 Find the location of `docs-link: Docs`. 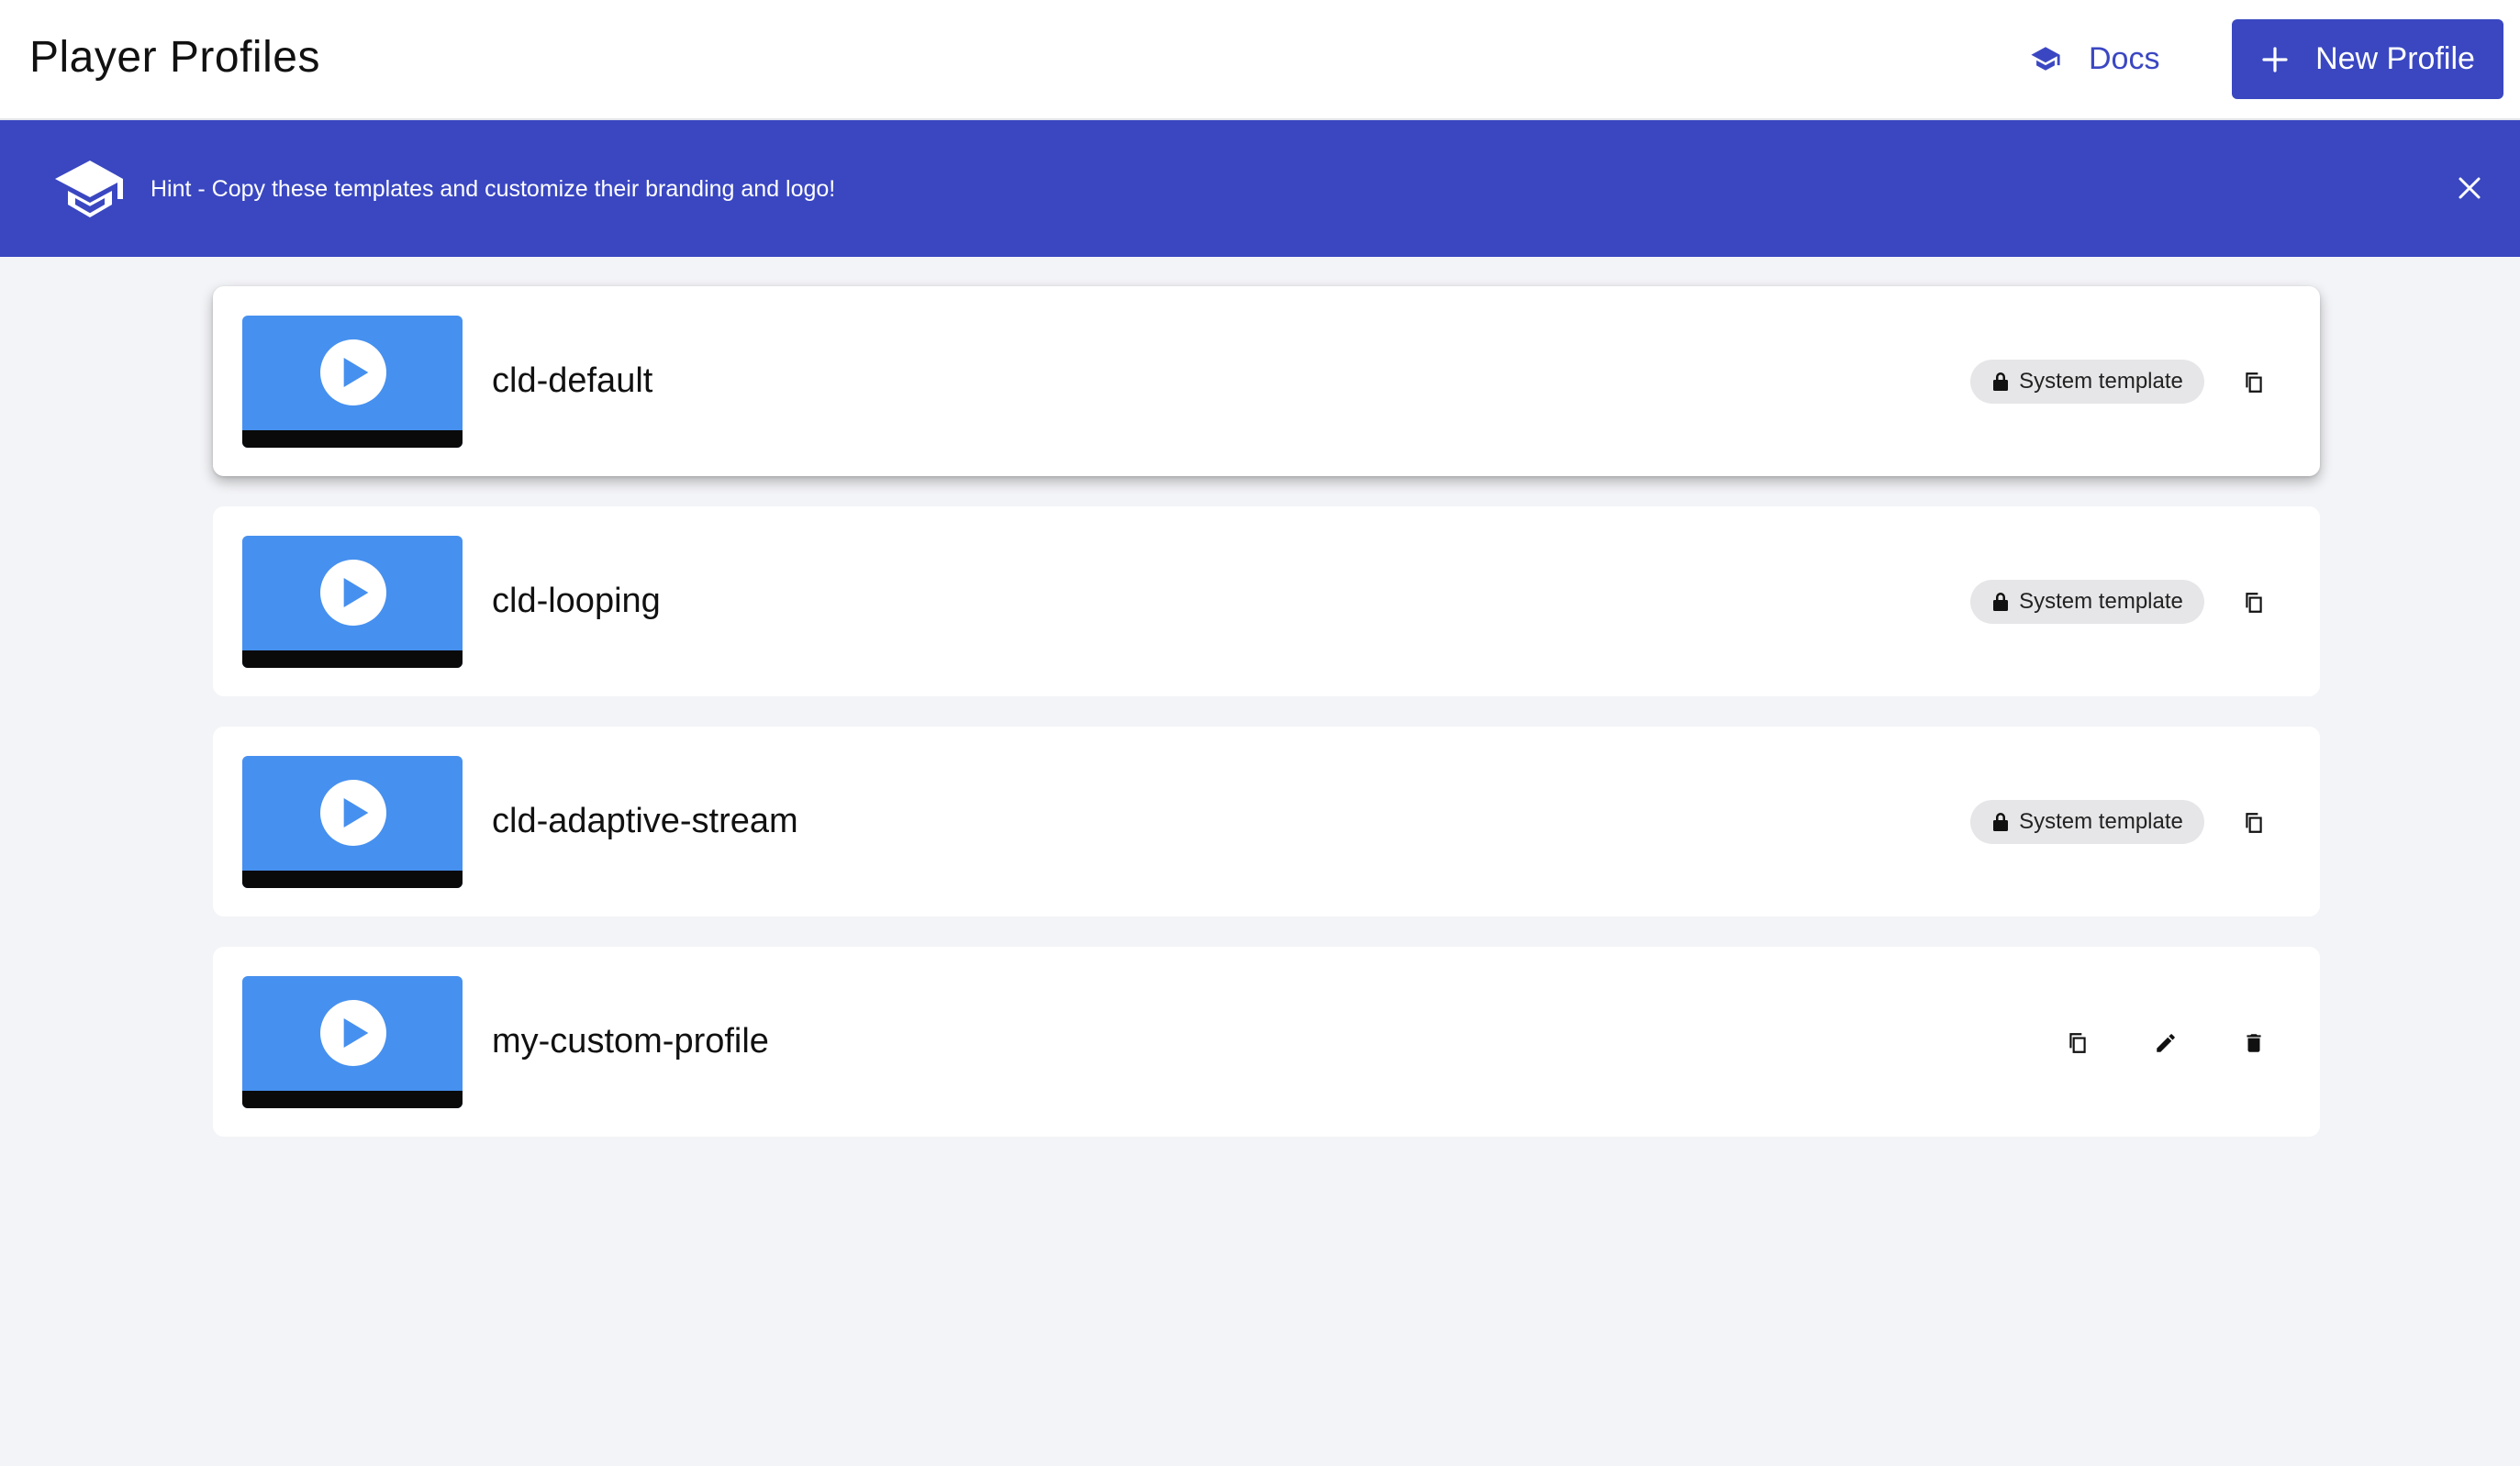

docs-link: Docs is located at coordinates (2094, 58).